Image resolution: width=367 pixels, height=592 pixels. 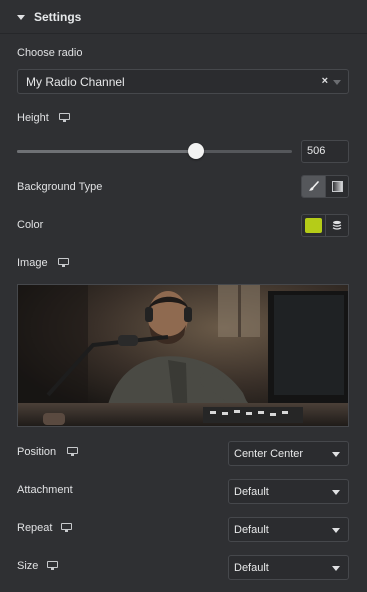 I want to click on section-header: Settings, so click(x=183, y=17).